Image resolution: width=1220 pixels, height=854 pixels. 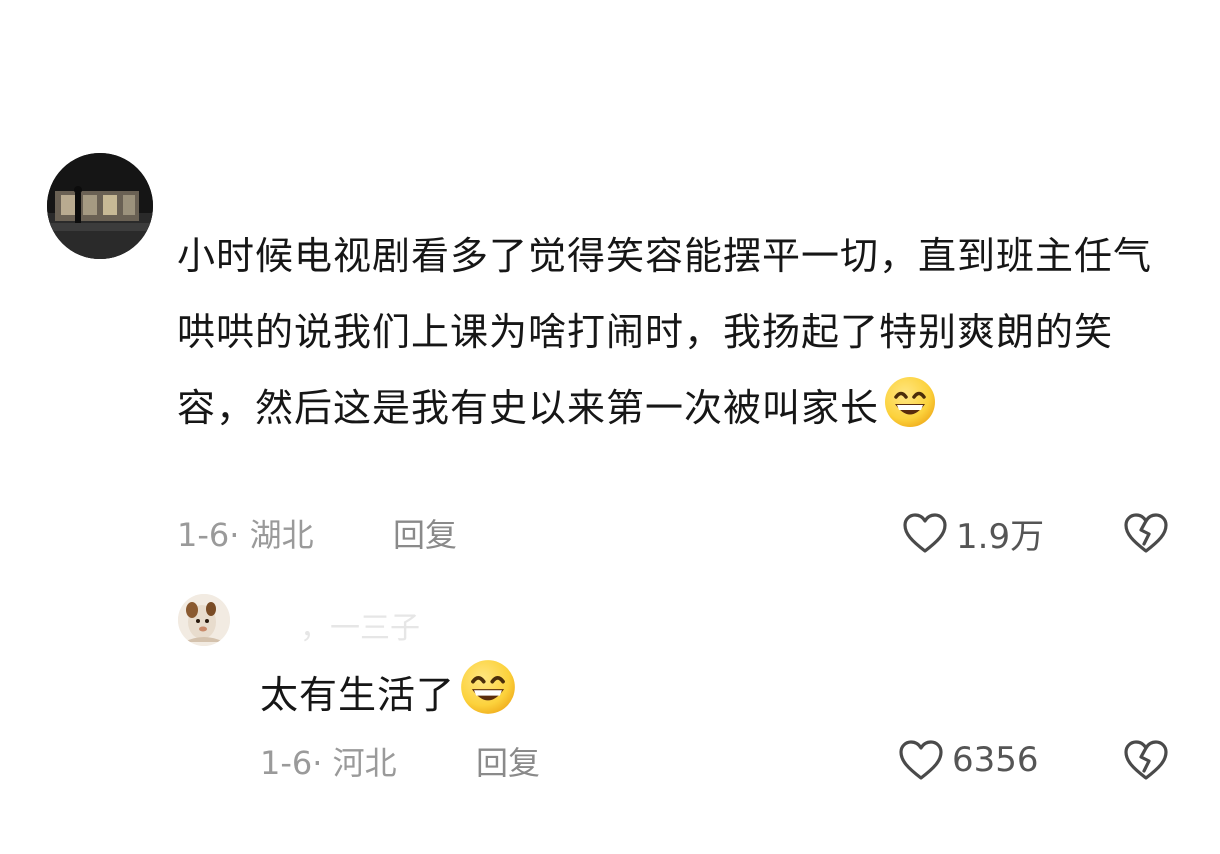 I want to click on reply-like-button: 6356, so click(x=968, y=760).